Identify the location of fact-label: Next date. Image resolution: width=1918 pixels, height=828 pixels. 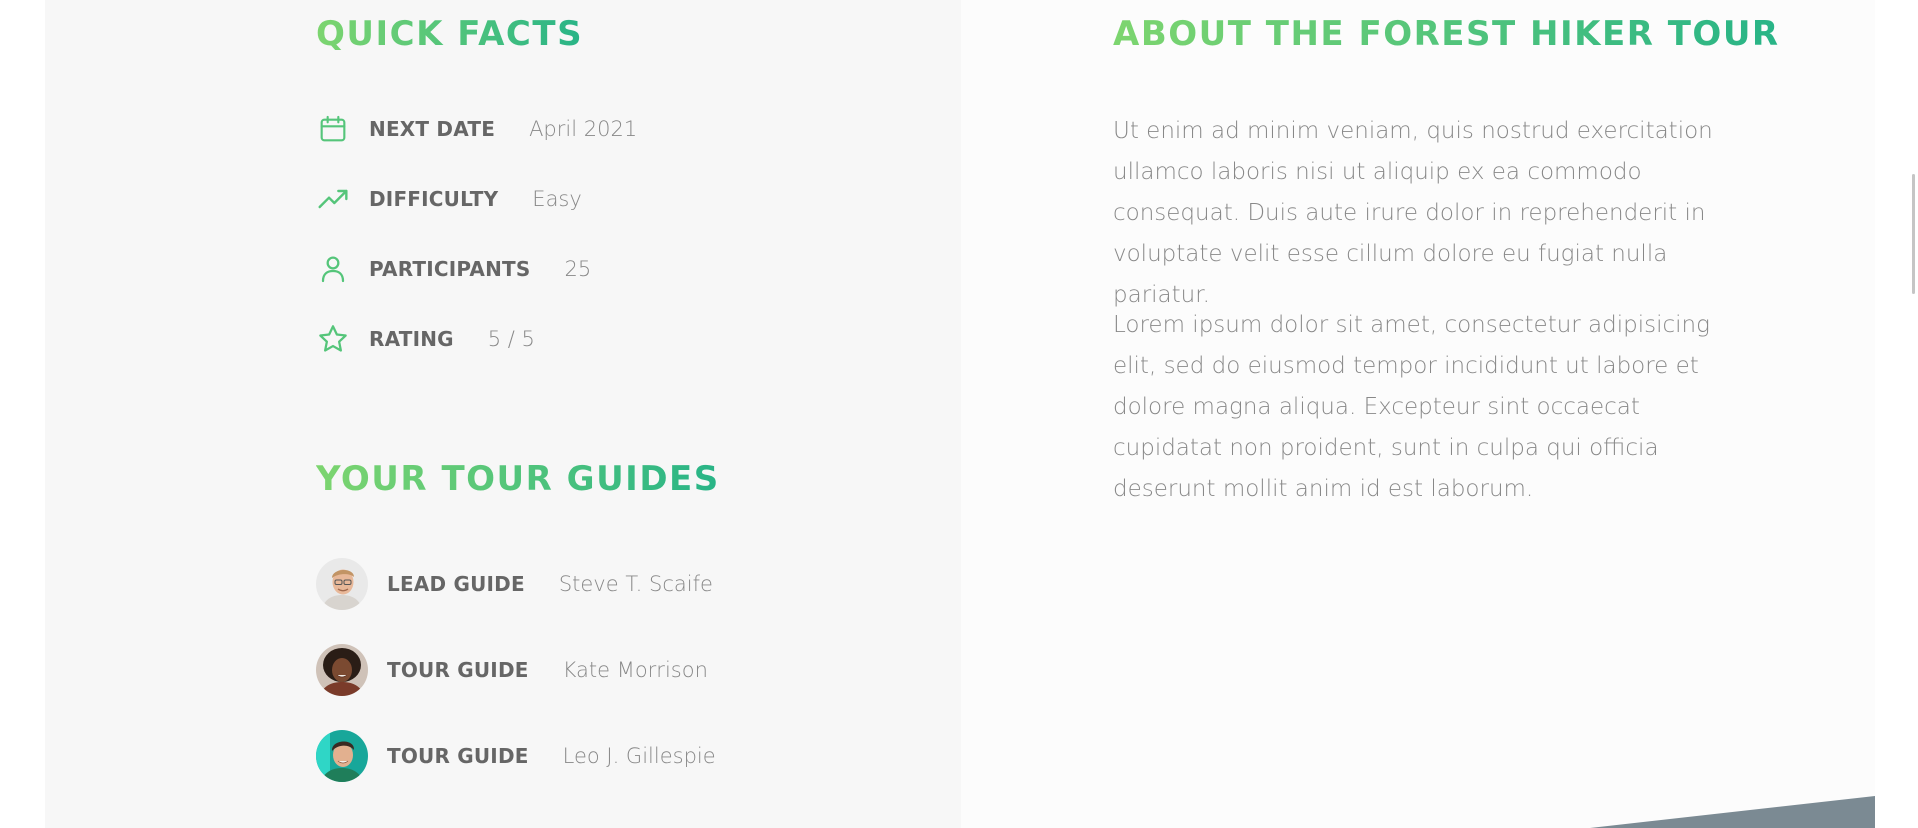
(432, 129).